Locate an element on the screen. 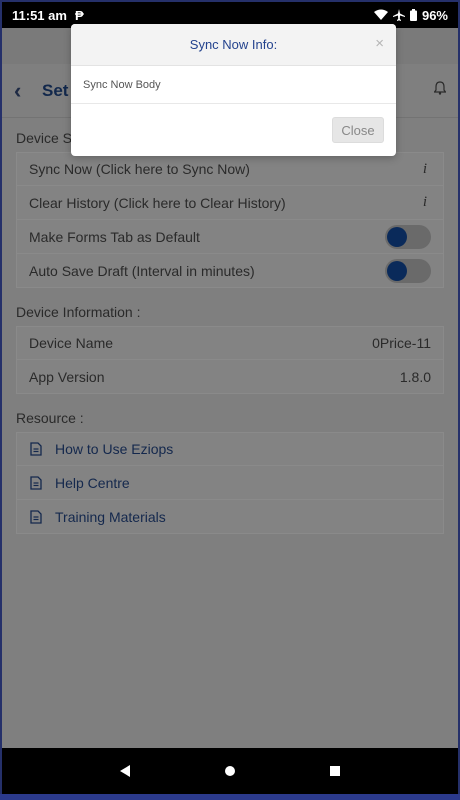 The image size is (460, 800). android-nav-bar is located at coordinates (230, 771).